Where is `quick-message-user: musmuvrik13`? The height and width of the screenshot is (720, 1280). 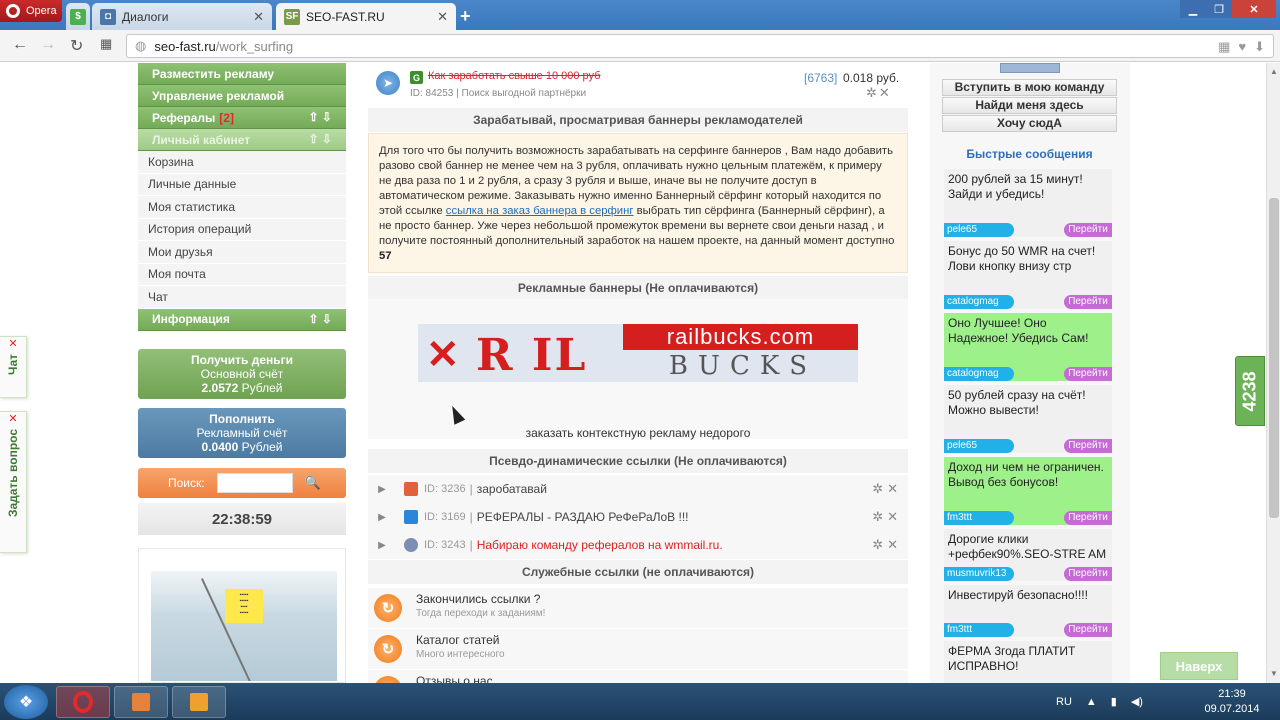 quick-message-user: musmuvrik13 is located at coordinates (979, 574).